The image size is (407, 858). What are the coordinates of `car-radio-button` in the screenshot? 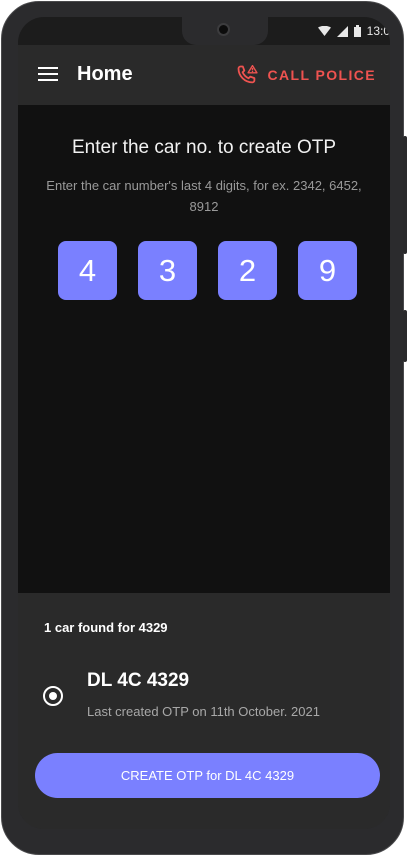 It's located at (53, 696).